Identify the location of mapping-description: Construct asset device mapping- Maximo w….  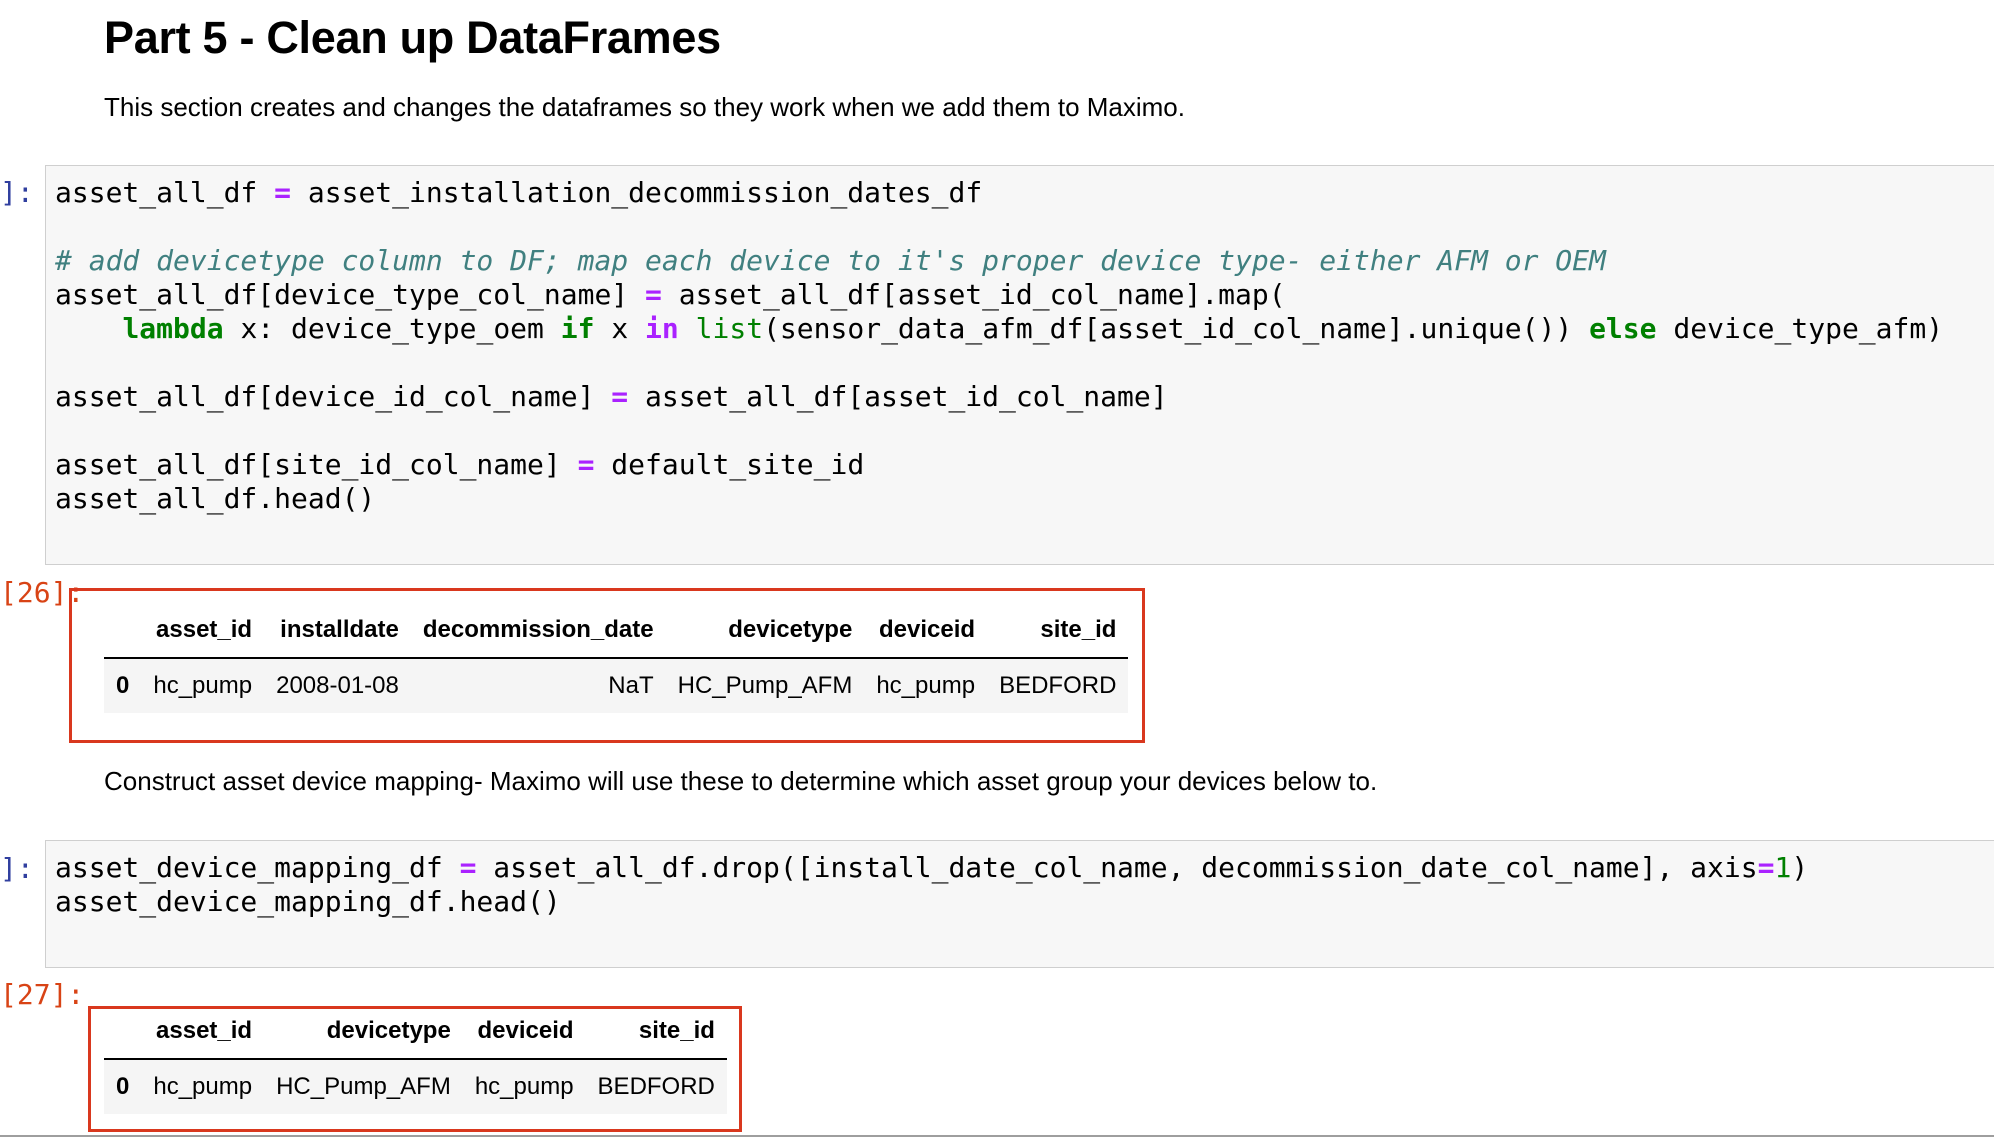
(741, 781).